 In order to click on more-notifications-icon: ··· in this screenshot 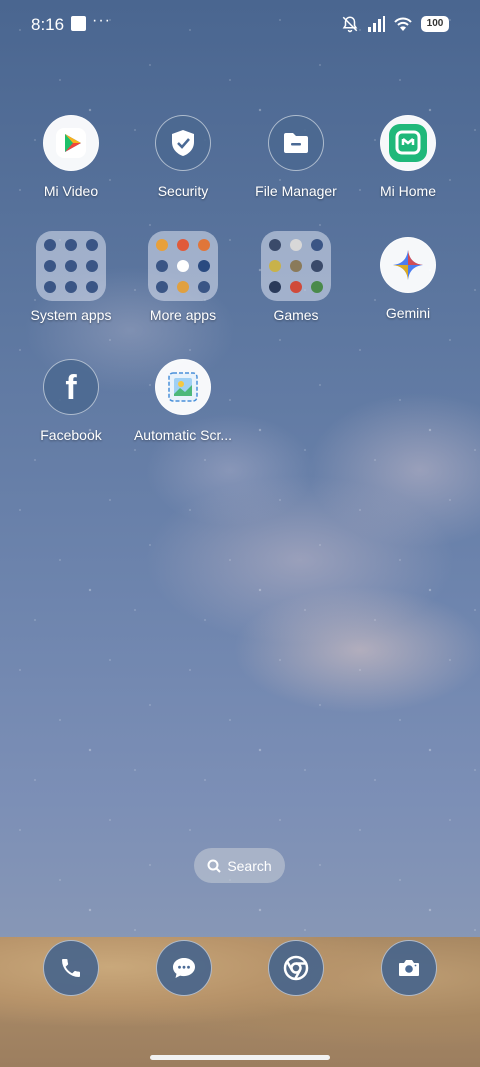, I will do `click(101, 20)`.